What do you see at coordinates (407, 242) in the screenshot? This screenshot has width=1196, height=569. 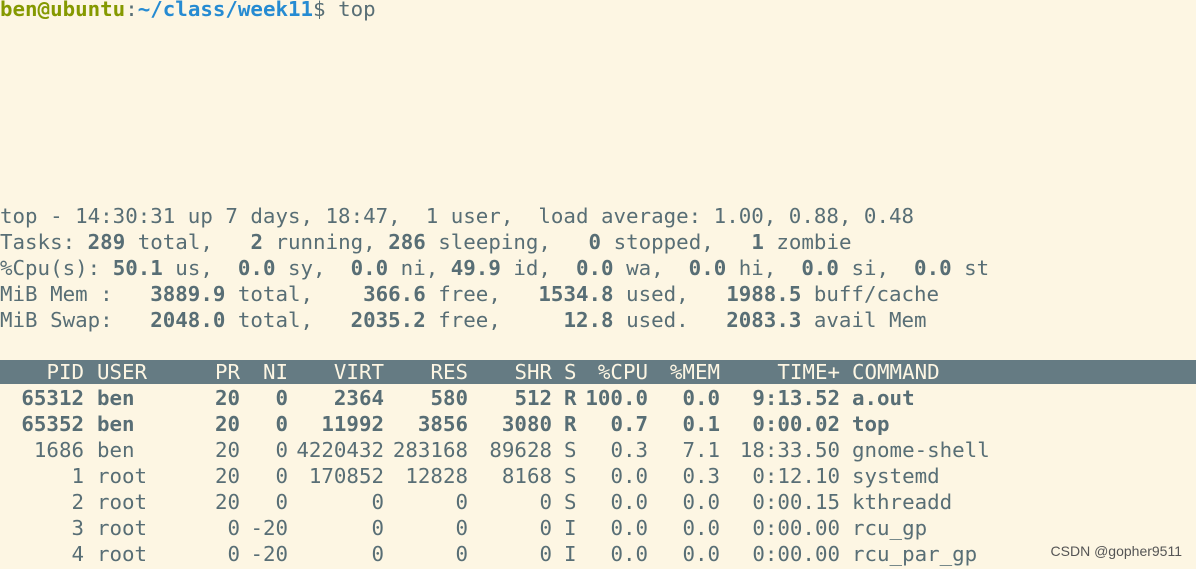 I see `tasks-sleeping: 286` at bounding box center [407, 242].